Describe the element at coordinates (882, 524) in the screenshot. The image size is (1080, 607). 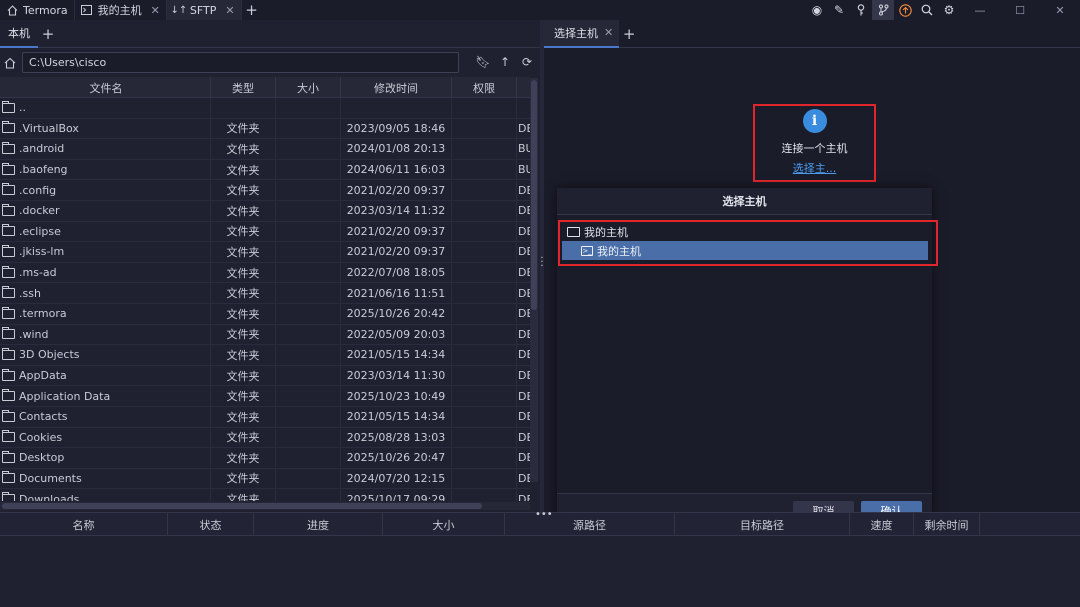
I see `col-transfer-speed: 速度` at that location.